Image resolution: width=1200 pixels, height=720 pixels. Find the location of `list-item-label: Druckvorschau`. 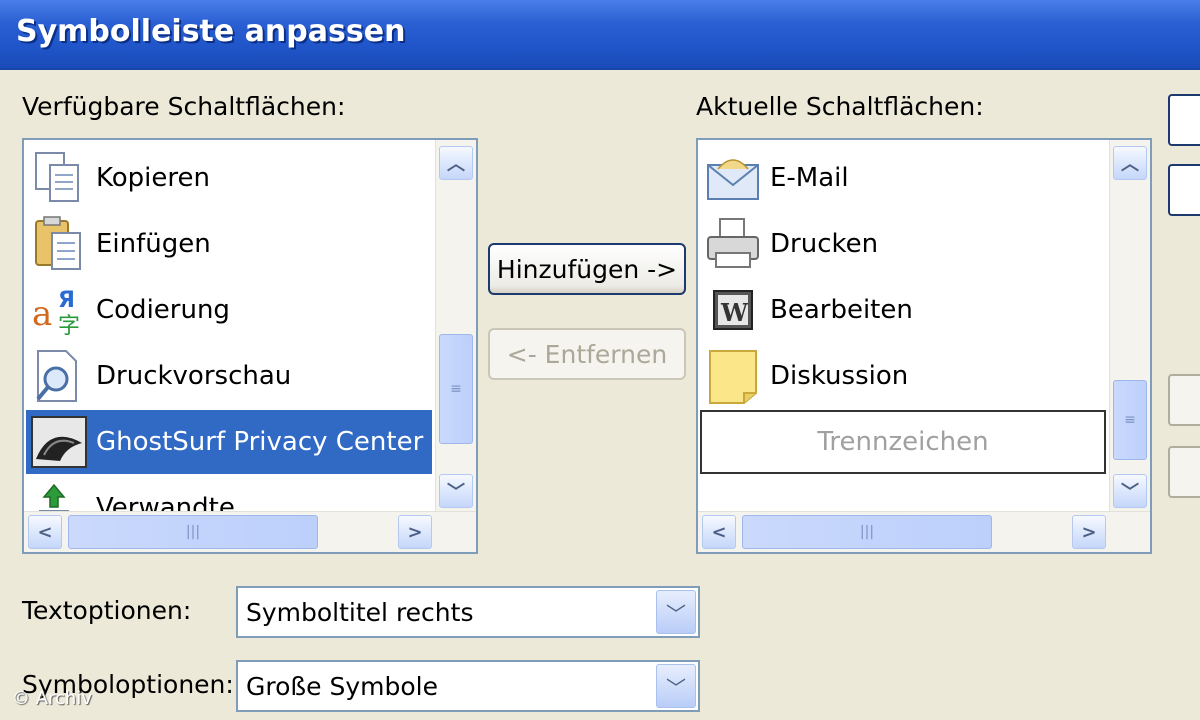

list-item-label: Druckvorschau is located at coordinates (194, 376).